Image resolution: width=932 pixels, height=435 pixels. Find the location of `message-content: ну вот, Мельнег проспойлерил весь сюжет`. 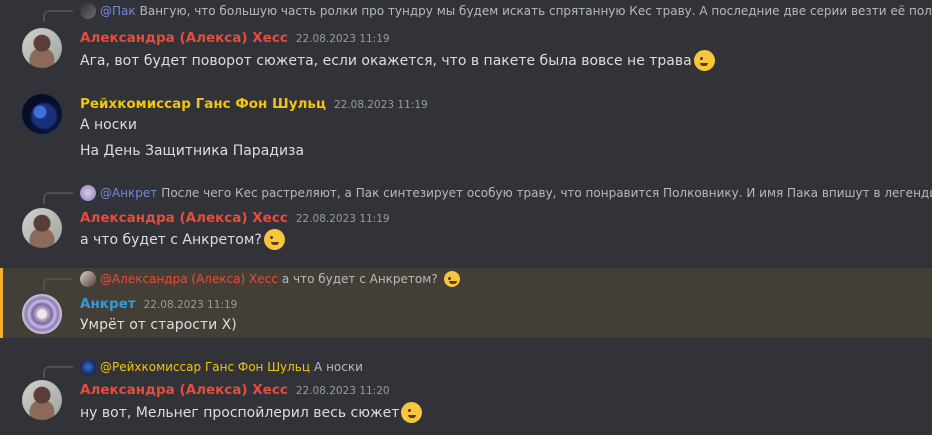

message-content: ну вот, Мельнег проспойлерил весь сюжет is located at coordinates (251, 412).